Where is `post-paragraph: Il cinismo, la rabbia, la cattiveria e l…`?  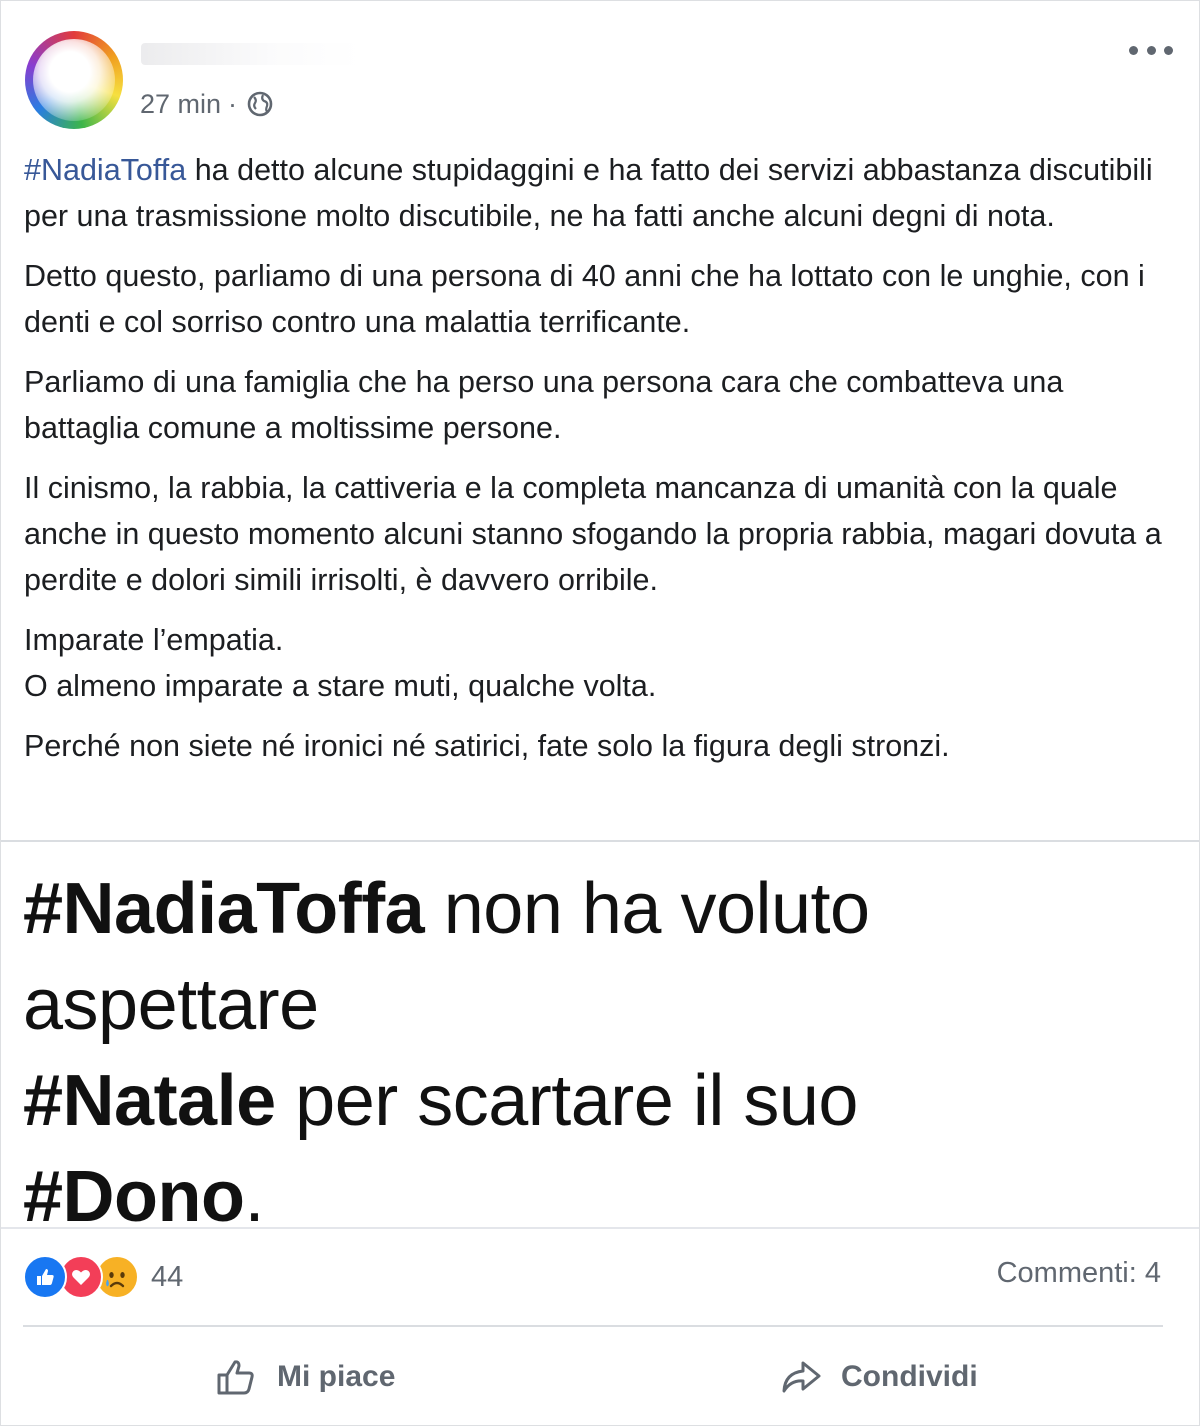
post-paragraph: Il cinismo, la rabbia, la cattiveria e l… is located at coordinates (593, 534).